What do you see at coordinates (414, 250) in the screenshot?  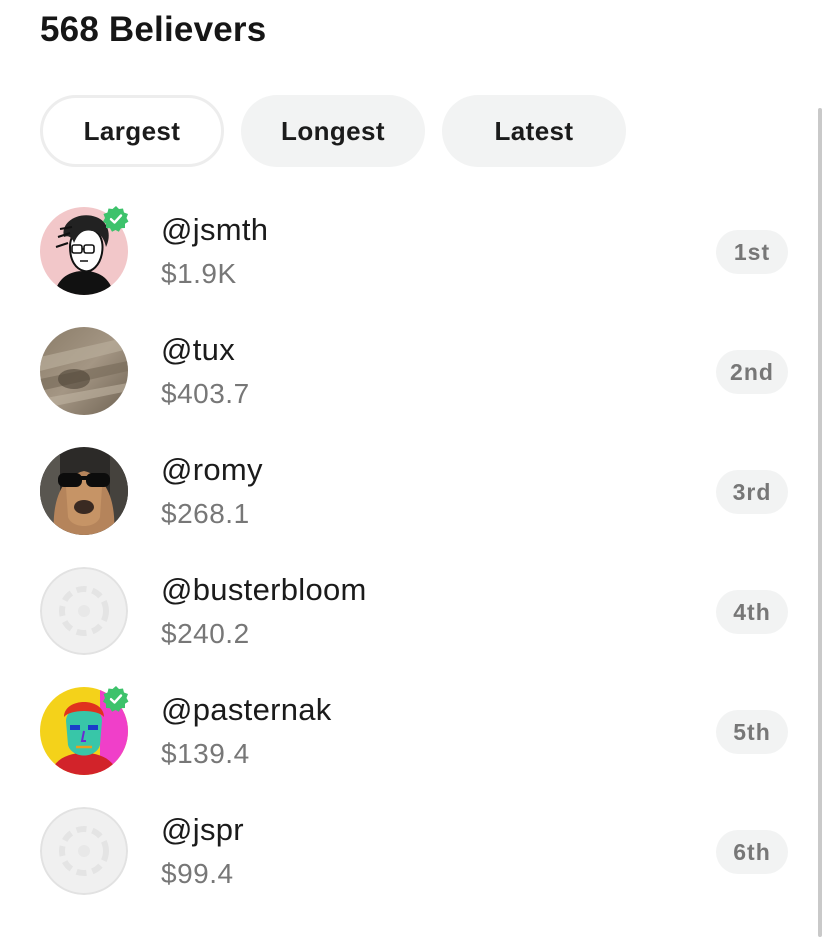 I see `list-item: @jsmth $1.9K 1st` at bounding box center [414, 250].